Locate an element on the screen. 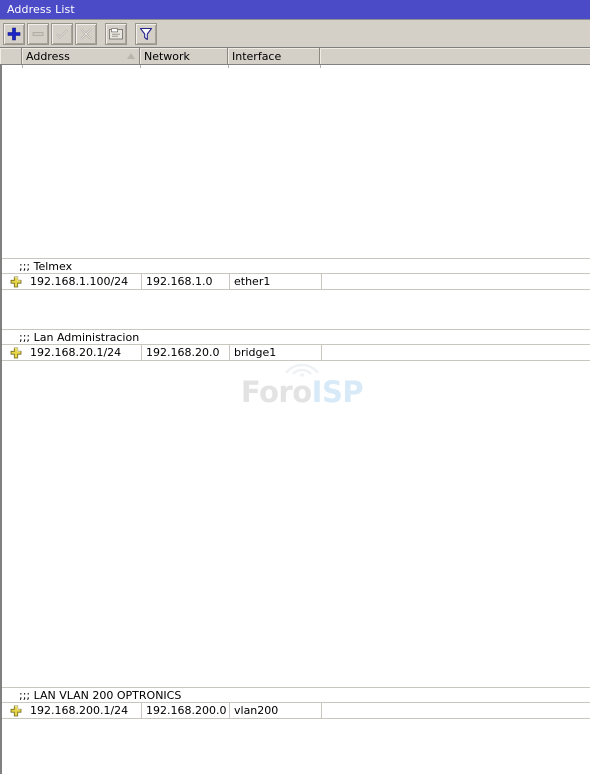 The image size is (590, 774). comment-icon is located at coordinates (116, 33).